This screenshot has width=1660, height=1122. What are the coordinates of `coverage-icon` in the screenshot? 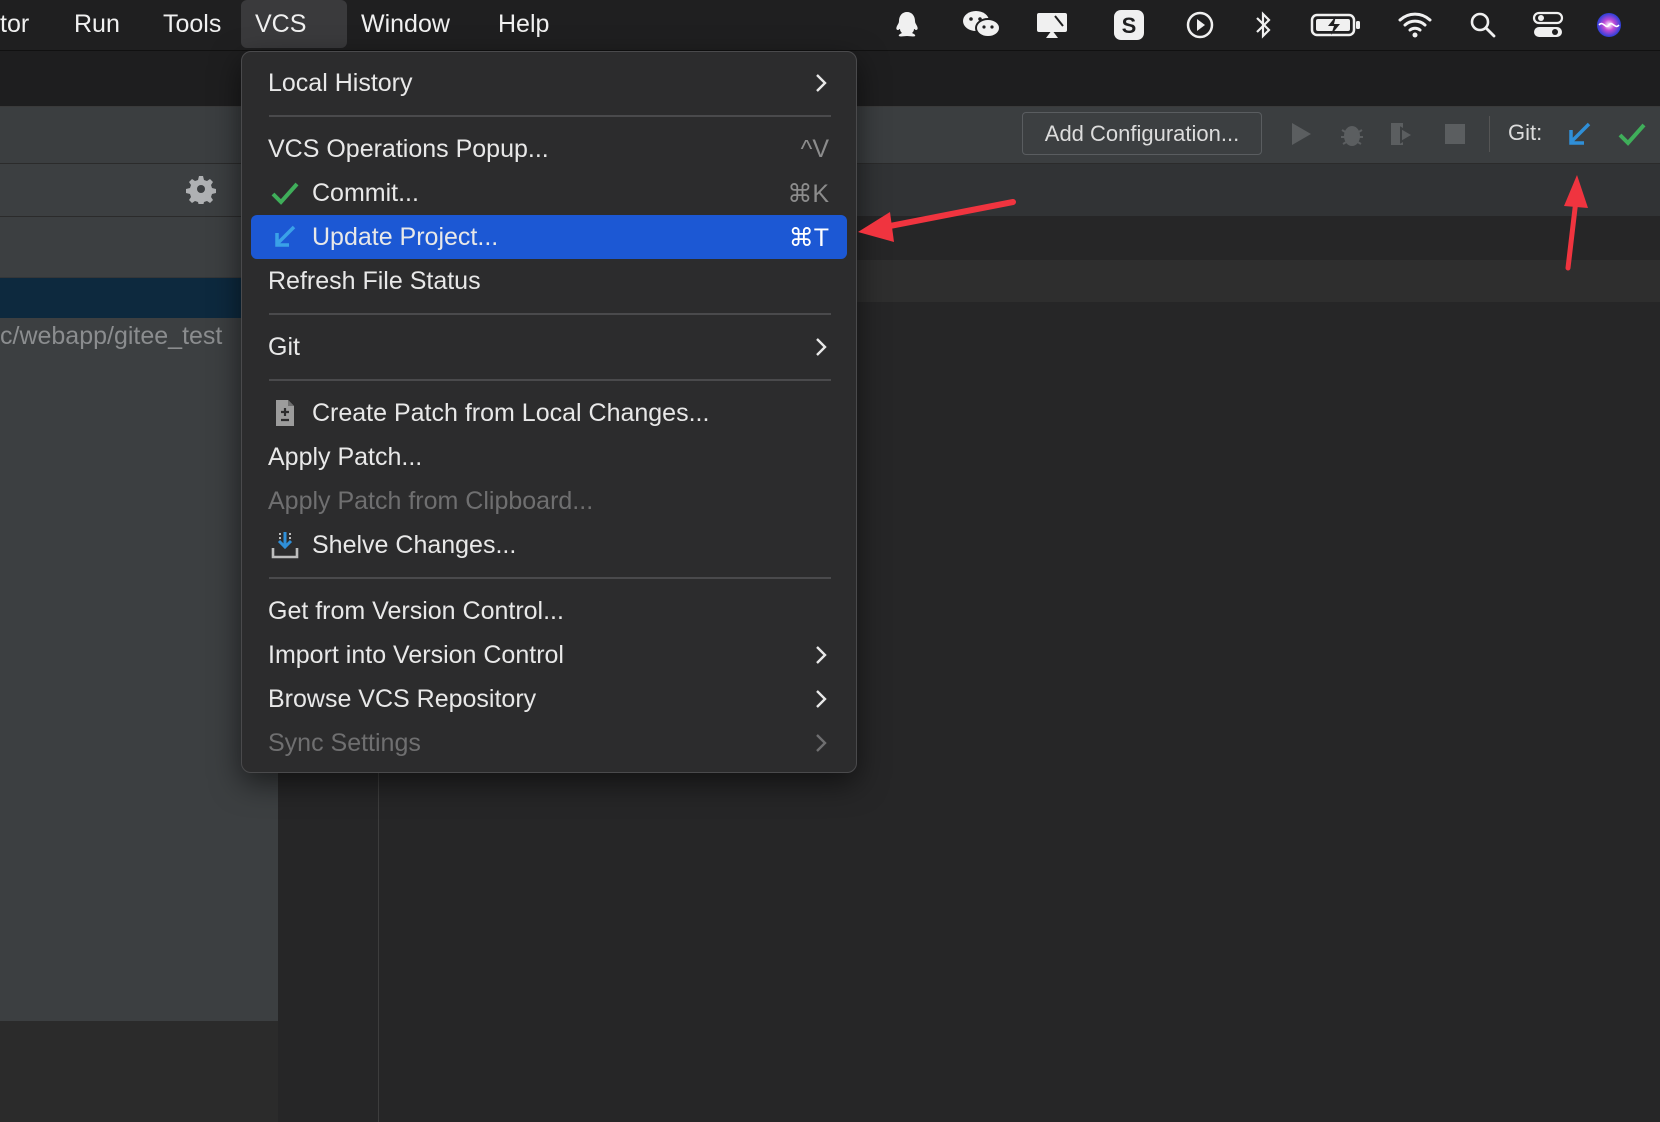 It's located at (1402, 134).